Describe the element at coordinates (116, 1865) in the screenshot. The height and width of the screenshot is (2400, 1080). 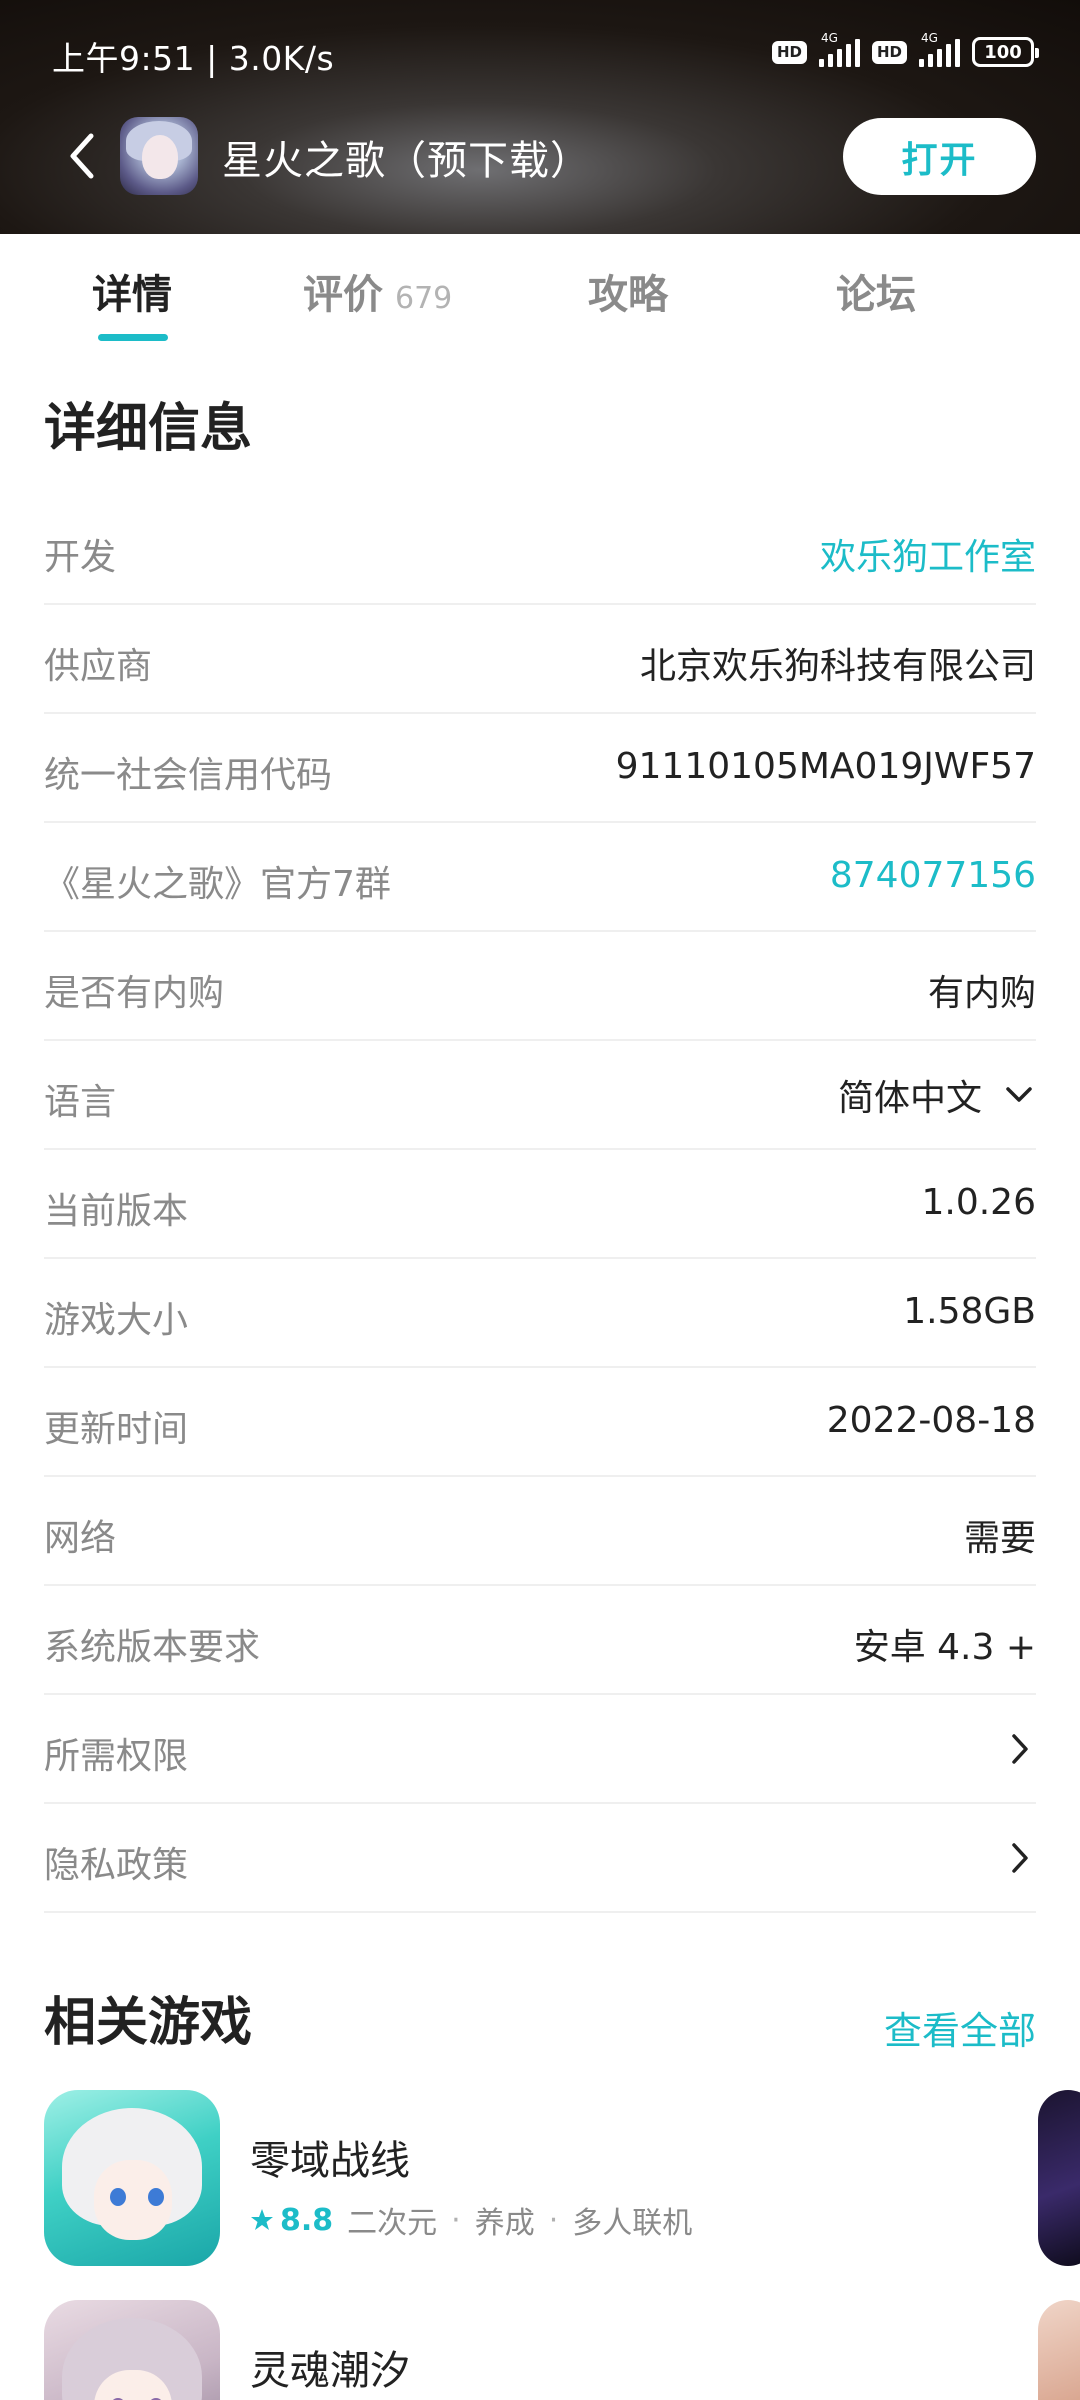
I see `detail-label: 隐私政策` at that location.